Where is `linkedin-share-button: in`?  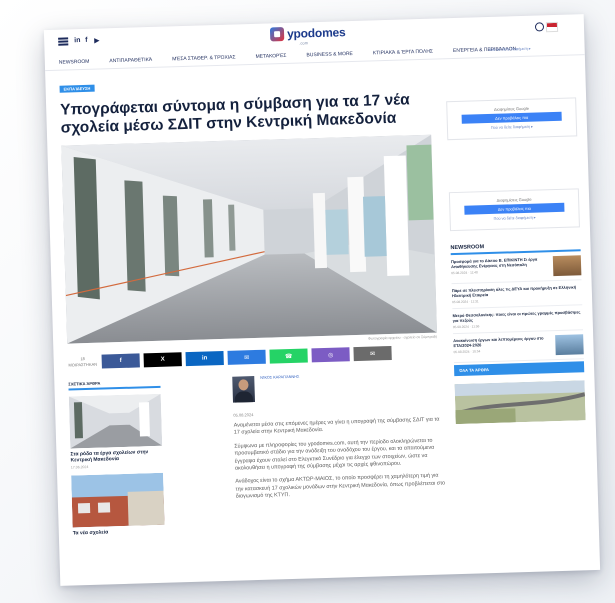
linkedin-share-button: in is located at coordinates (204, 358).